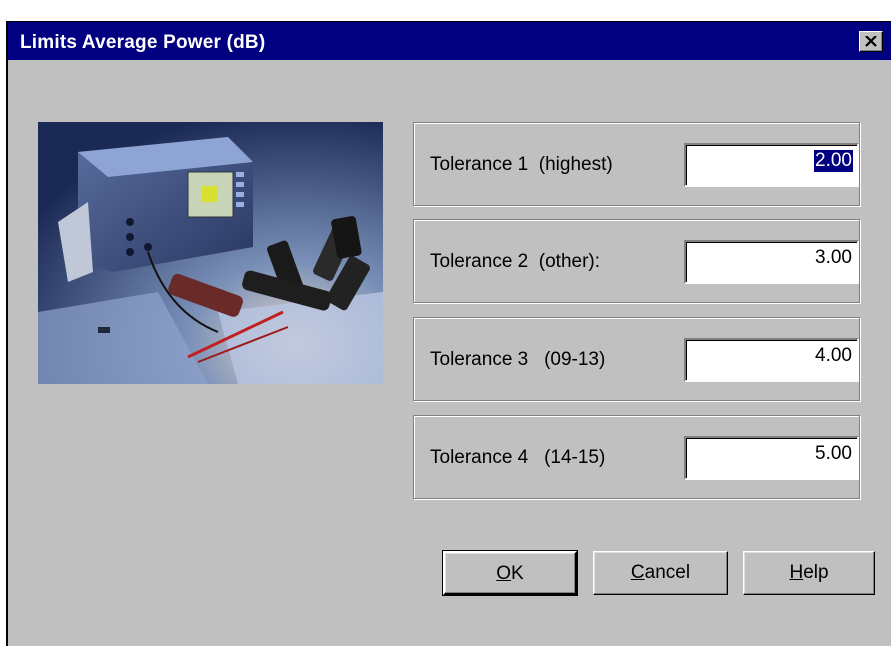  I want to click on tolerance-2-input: 3.00, so click(771, 262).